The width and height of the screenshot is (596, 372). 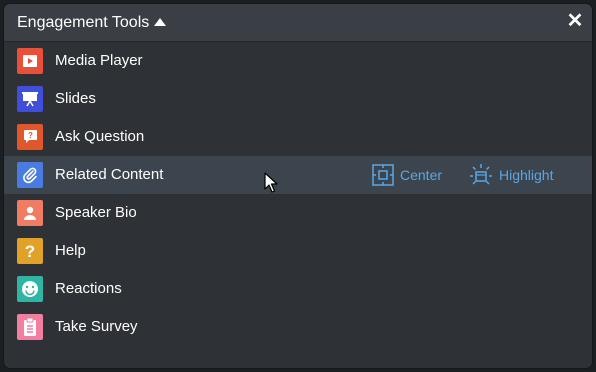 What do you see at coordinates (298, 213) in the screenshot?
I see `list-item-speaker-bio: Speaker Bio` at bounding box center [298, 213].